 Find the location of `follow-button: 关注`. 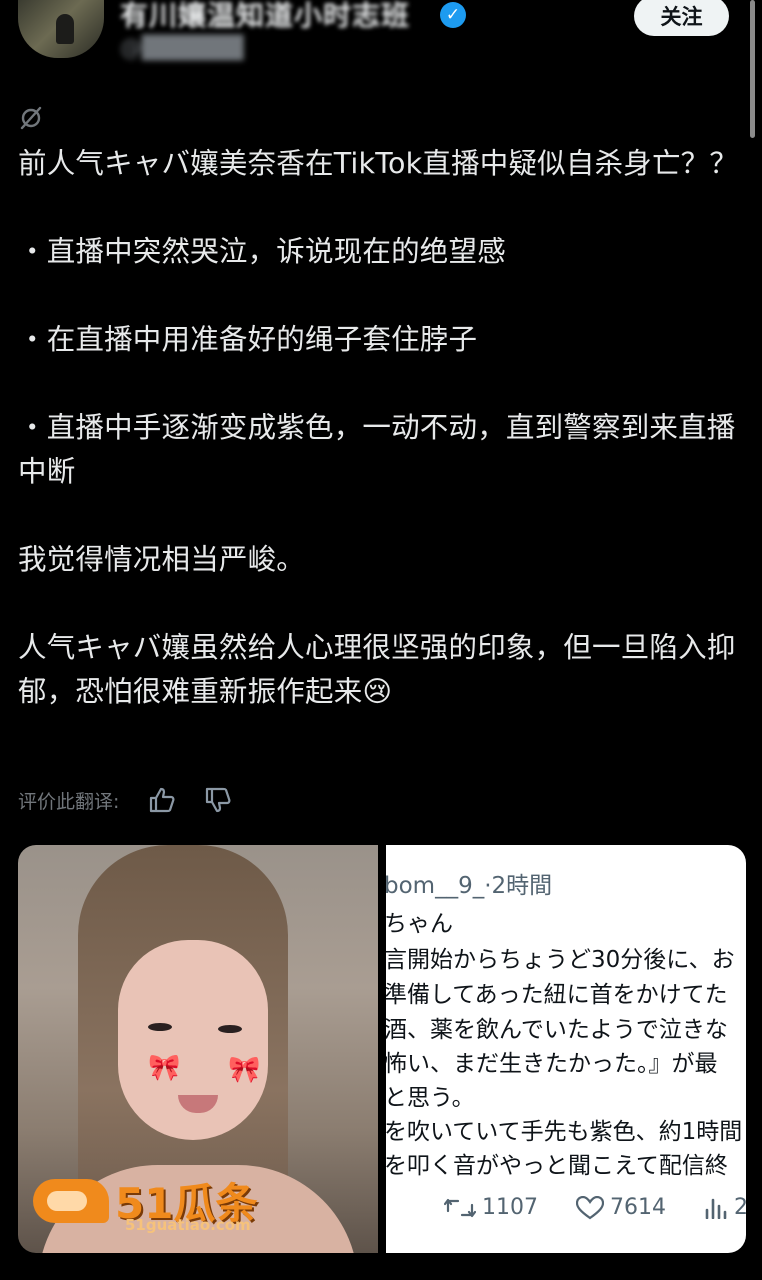

follow-button: 关注 is located at coordinates (681, 18).